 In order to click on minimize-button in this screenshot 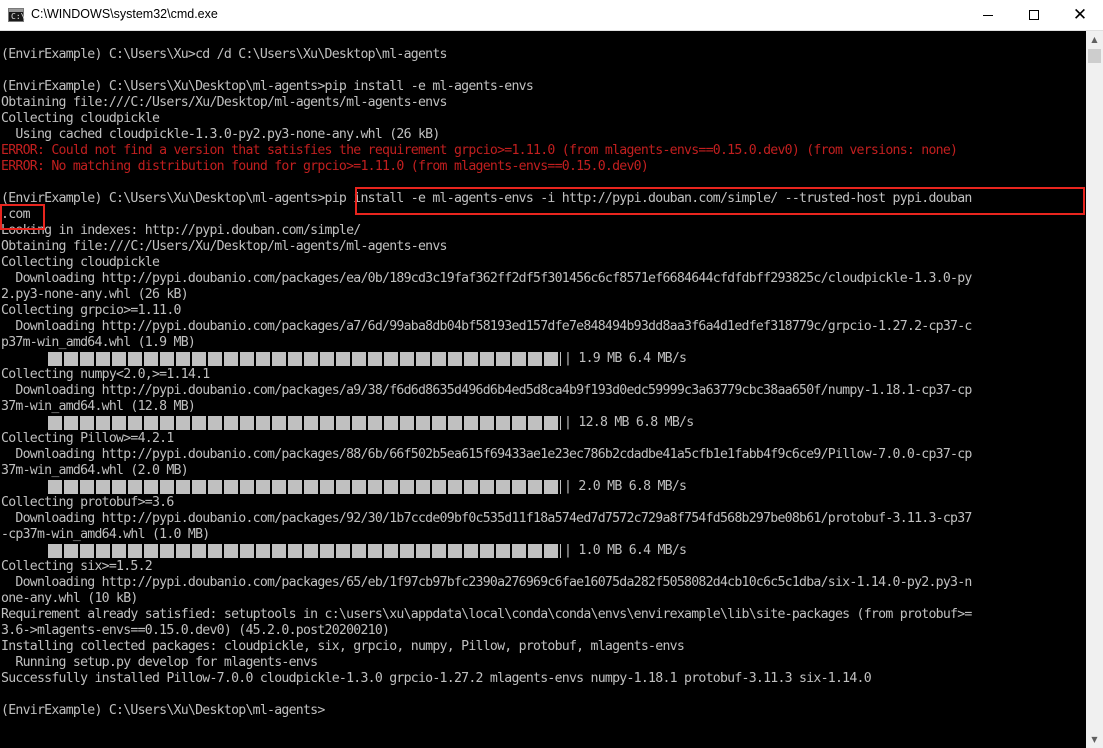, I will do `click(988, 15)`.